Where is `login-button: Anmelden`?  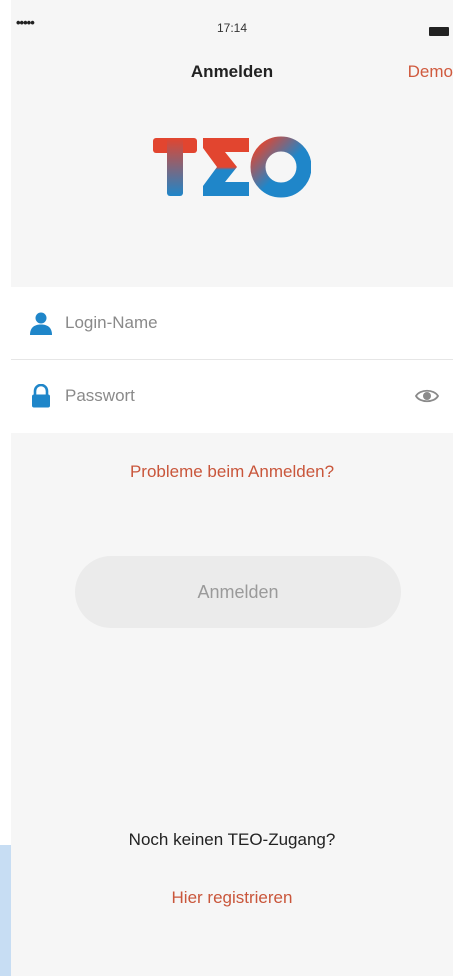
login-button: Anmelden is located at coordinates (238, 592).